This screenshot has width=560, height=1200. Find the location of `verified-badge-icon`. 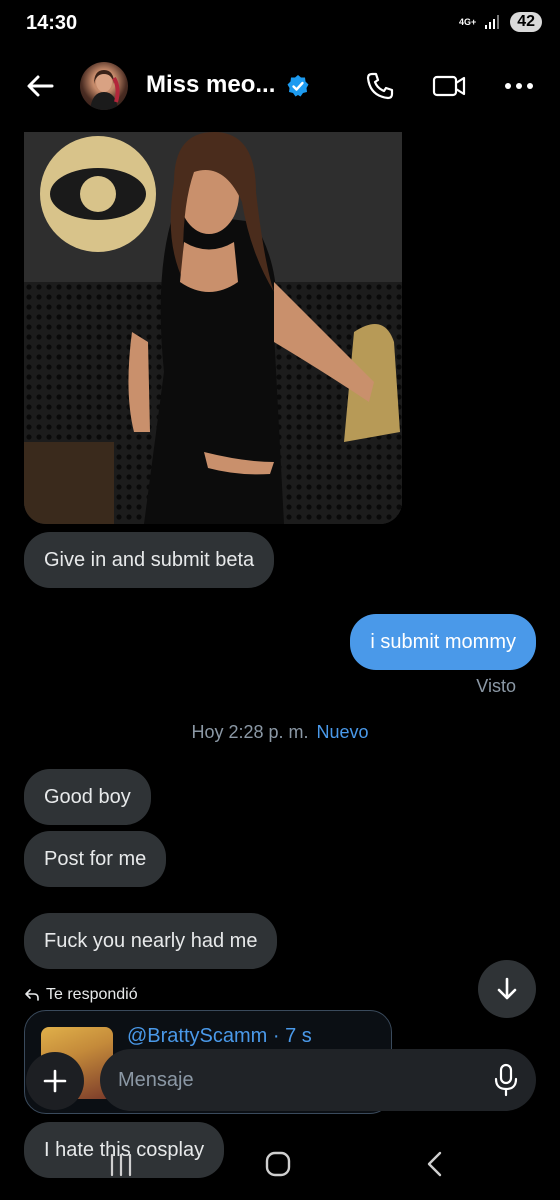

verified-badge-icon is located at coordinates (298, 86).